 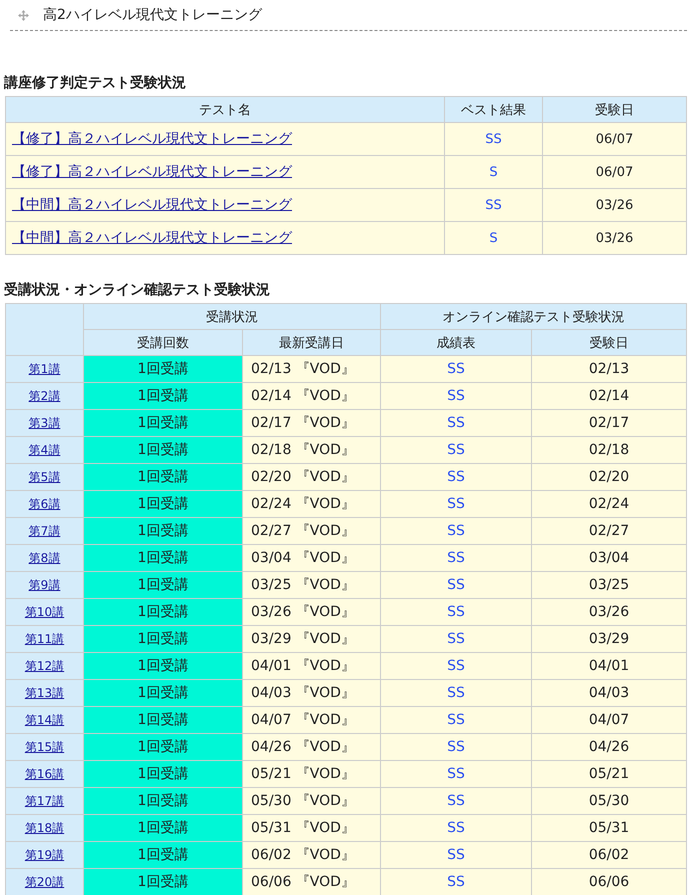 I want to click on table-cell: 03/25 『VOD』, so click(x=311, y=585).